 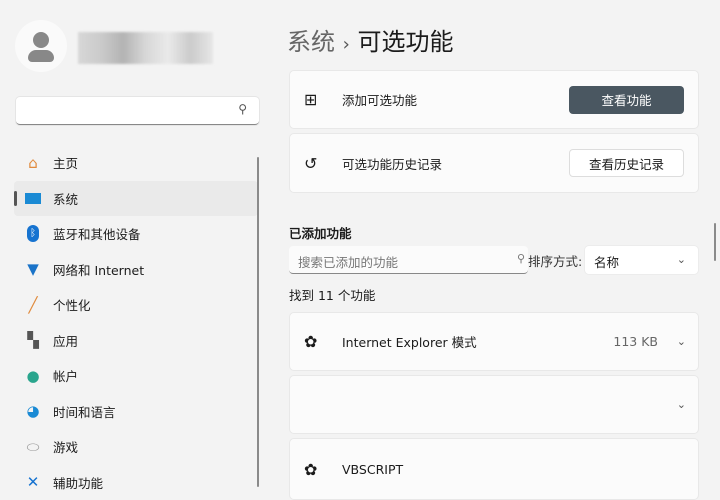 I want to click on page-title: 系统 › 可选功能, so click(x=370, y=39).